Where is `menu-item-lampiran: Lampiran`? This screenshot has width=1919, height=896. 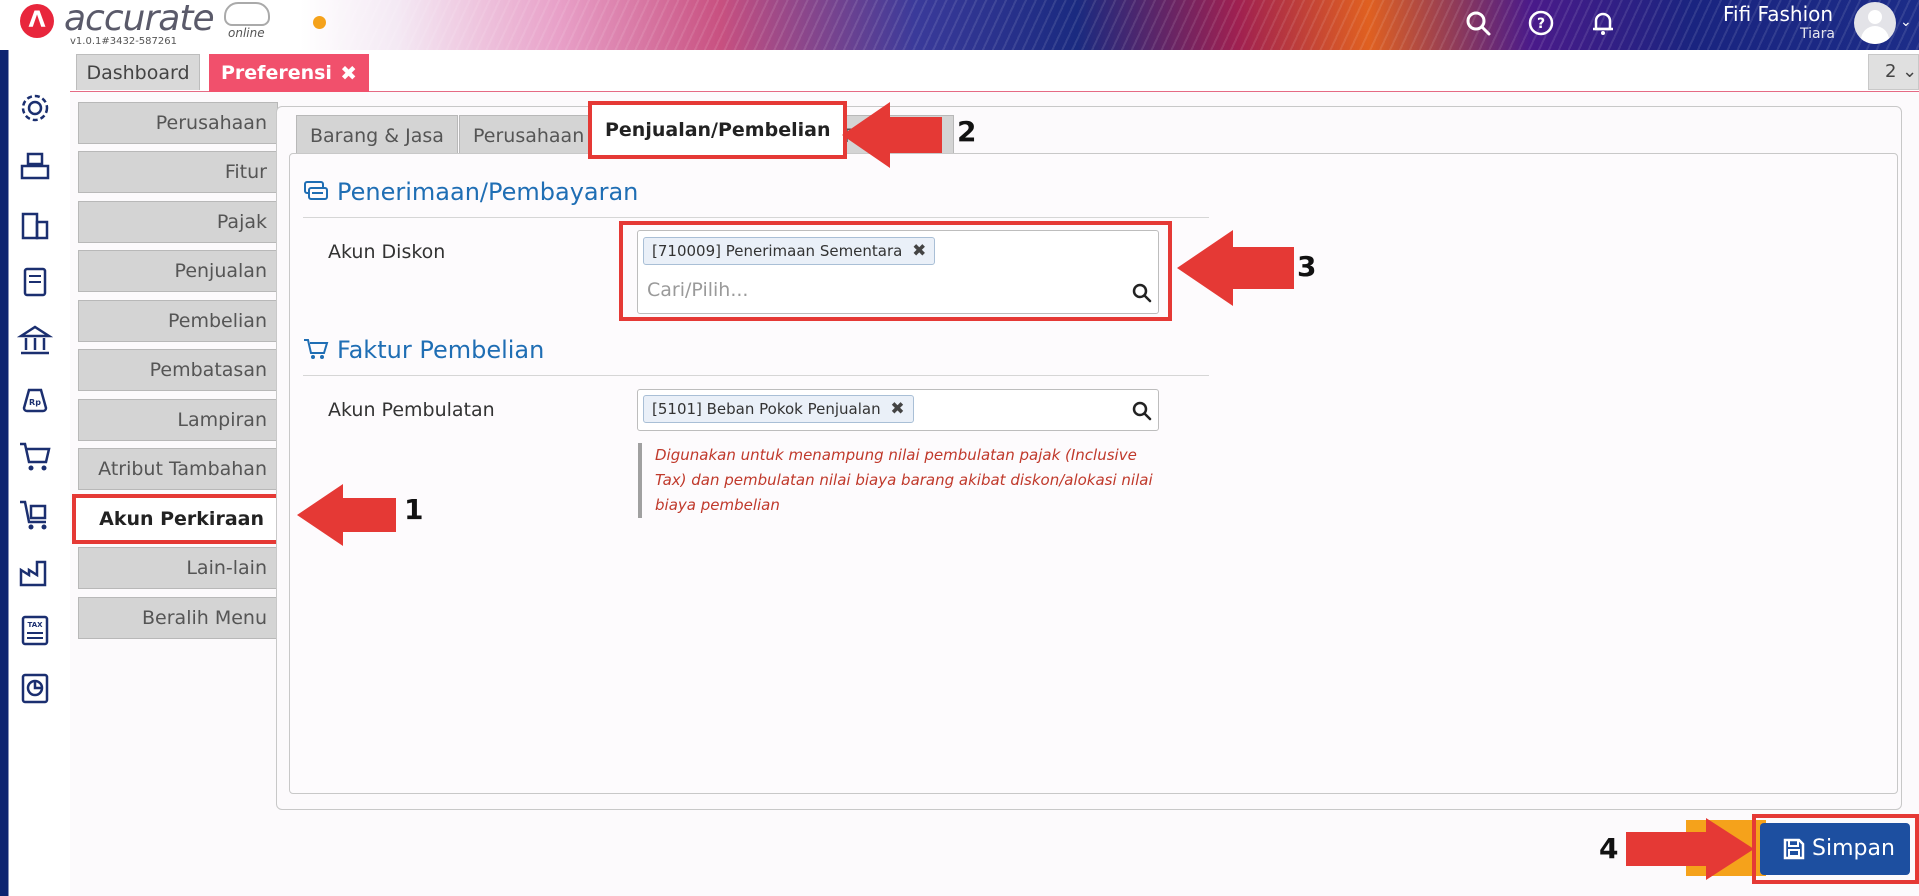
menu-item-lampiran: Lampiran is located at coordinates (178, 420).